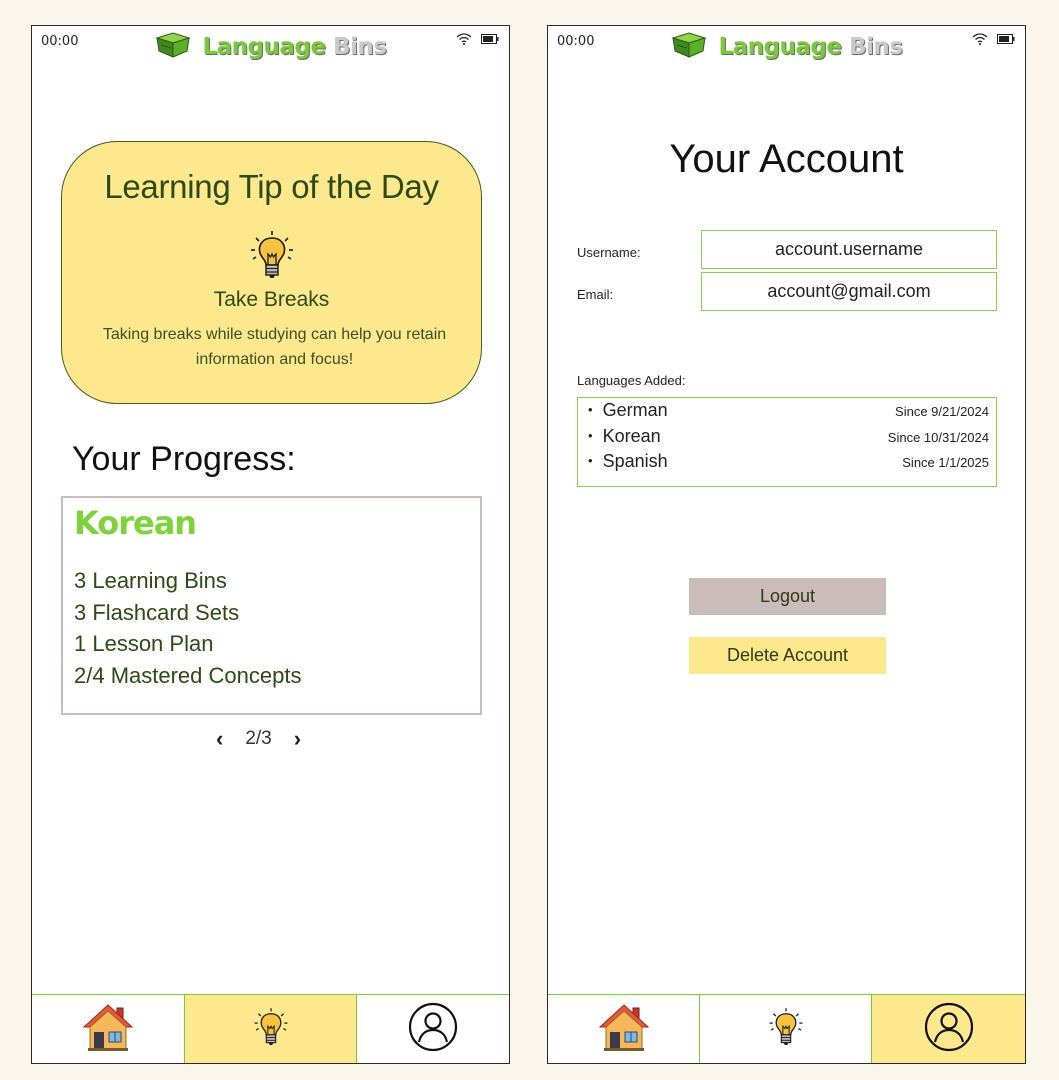  I want to click on progress-heading: Your Progress:, so click(184, 459).